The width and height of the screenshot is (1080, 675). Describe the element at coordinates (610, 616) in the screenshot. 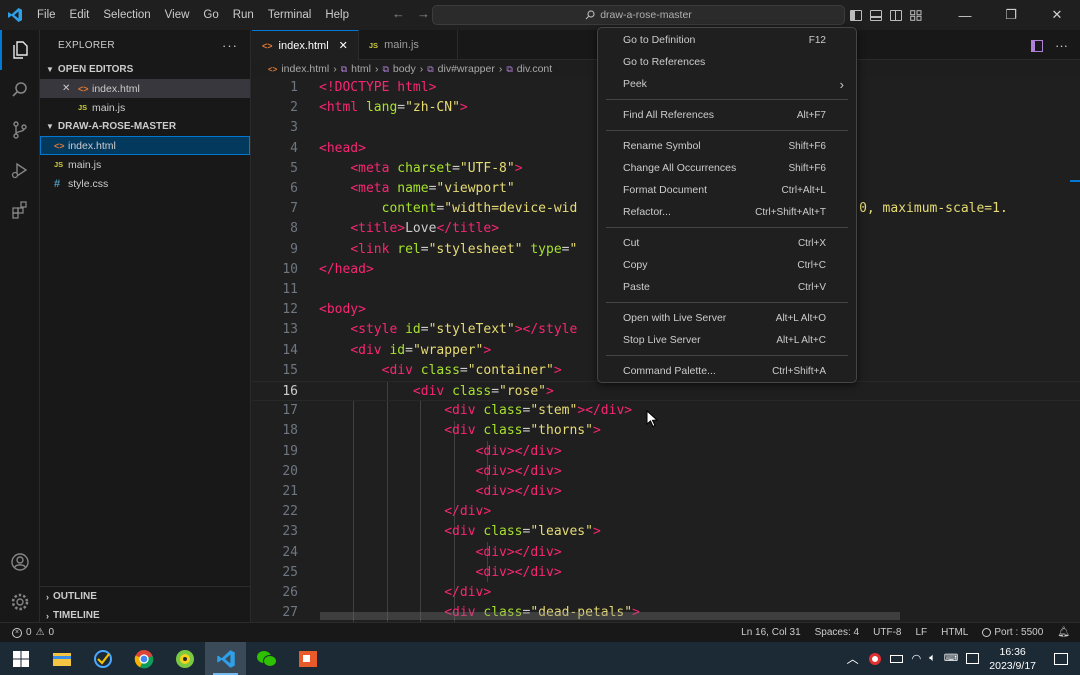

I see `horizontal-scrollbar` at that location.